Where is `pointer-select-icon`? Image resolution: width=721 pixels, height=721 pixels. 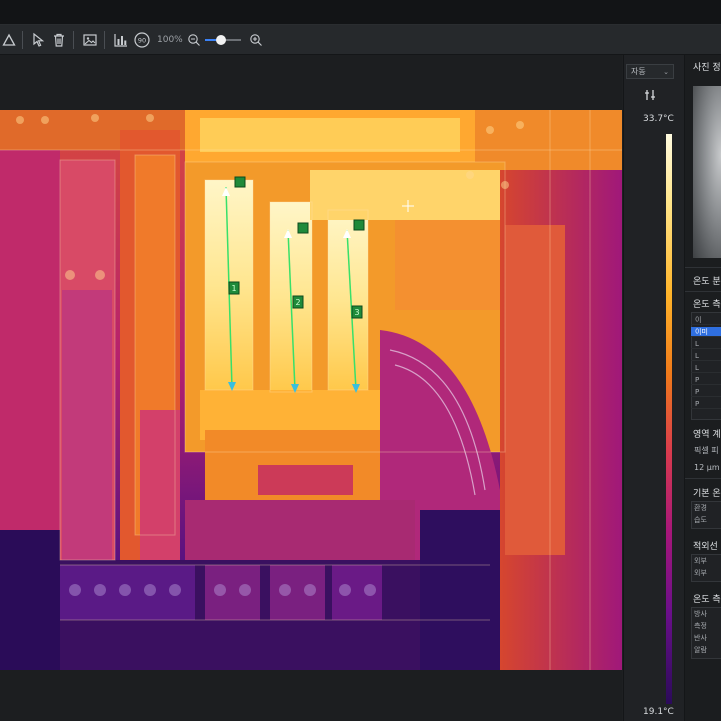 pointer-select-icon is located at coordinates (39, 40).